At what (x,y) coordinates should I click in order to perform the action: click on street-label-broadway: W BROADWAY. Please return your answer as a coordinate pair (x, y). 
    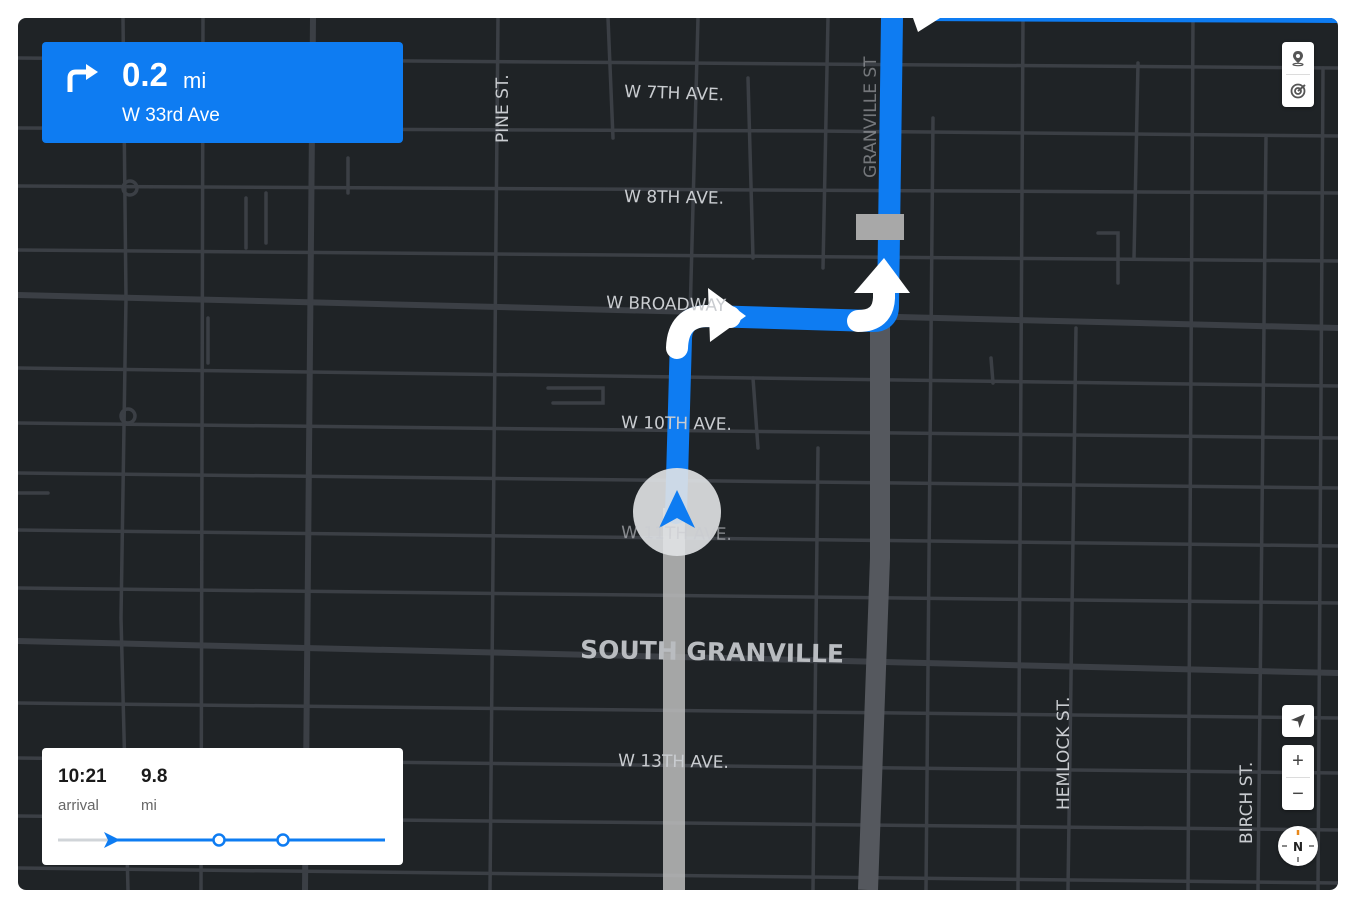
    Looking at the image, I should click on (666, 304).